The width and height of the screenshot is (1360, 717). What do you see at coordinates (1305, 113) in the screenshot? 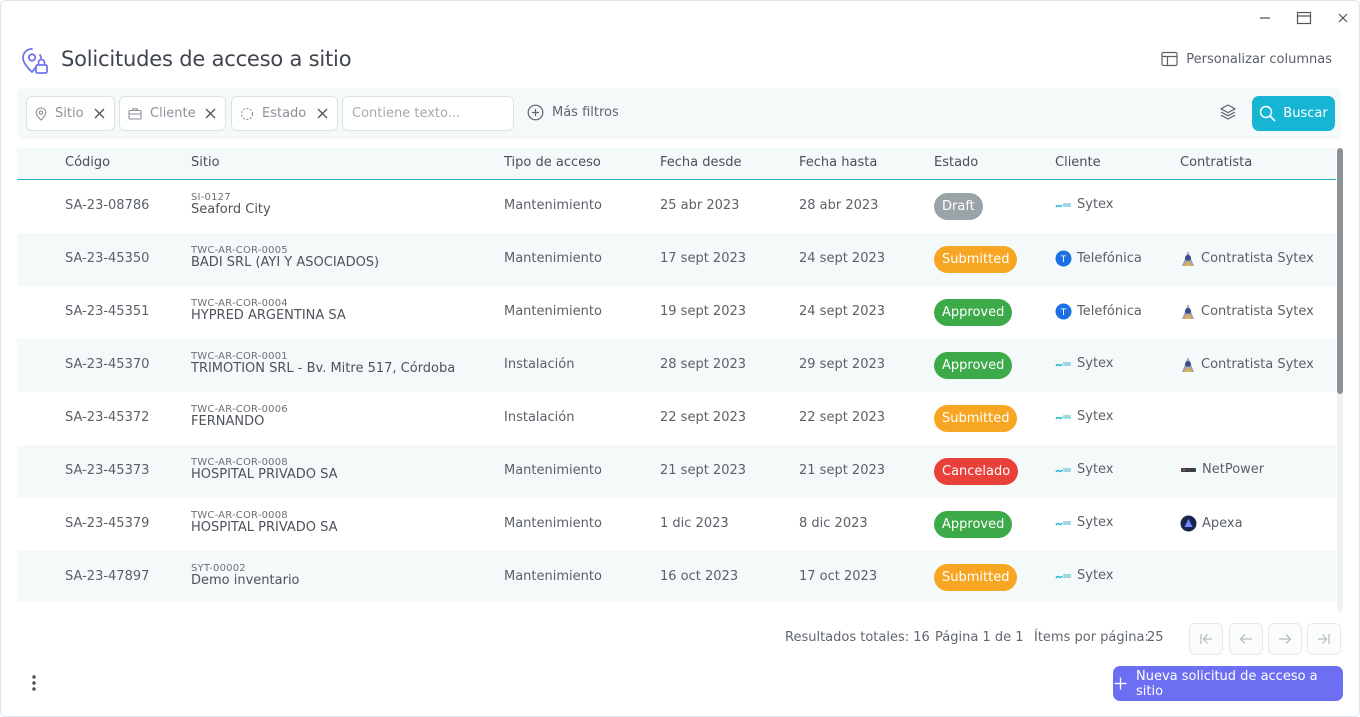
I see `search-button-label: Buscar` at bounding box center [1305, 113].